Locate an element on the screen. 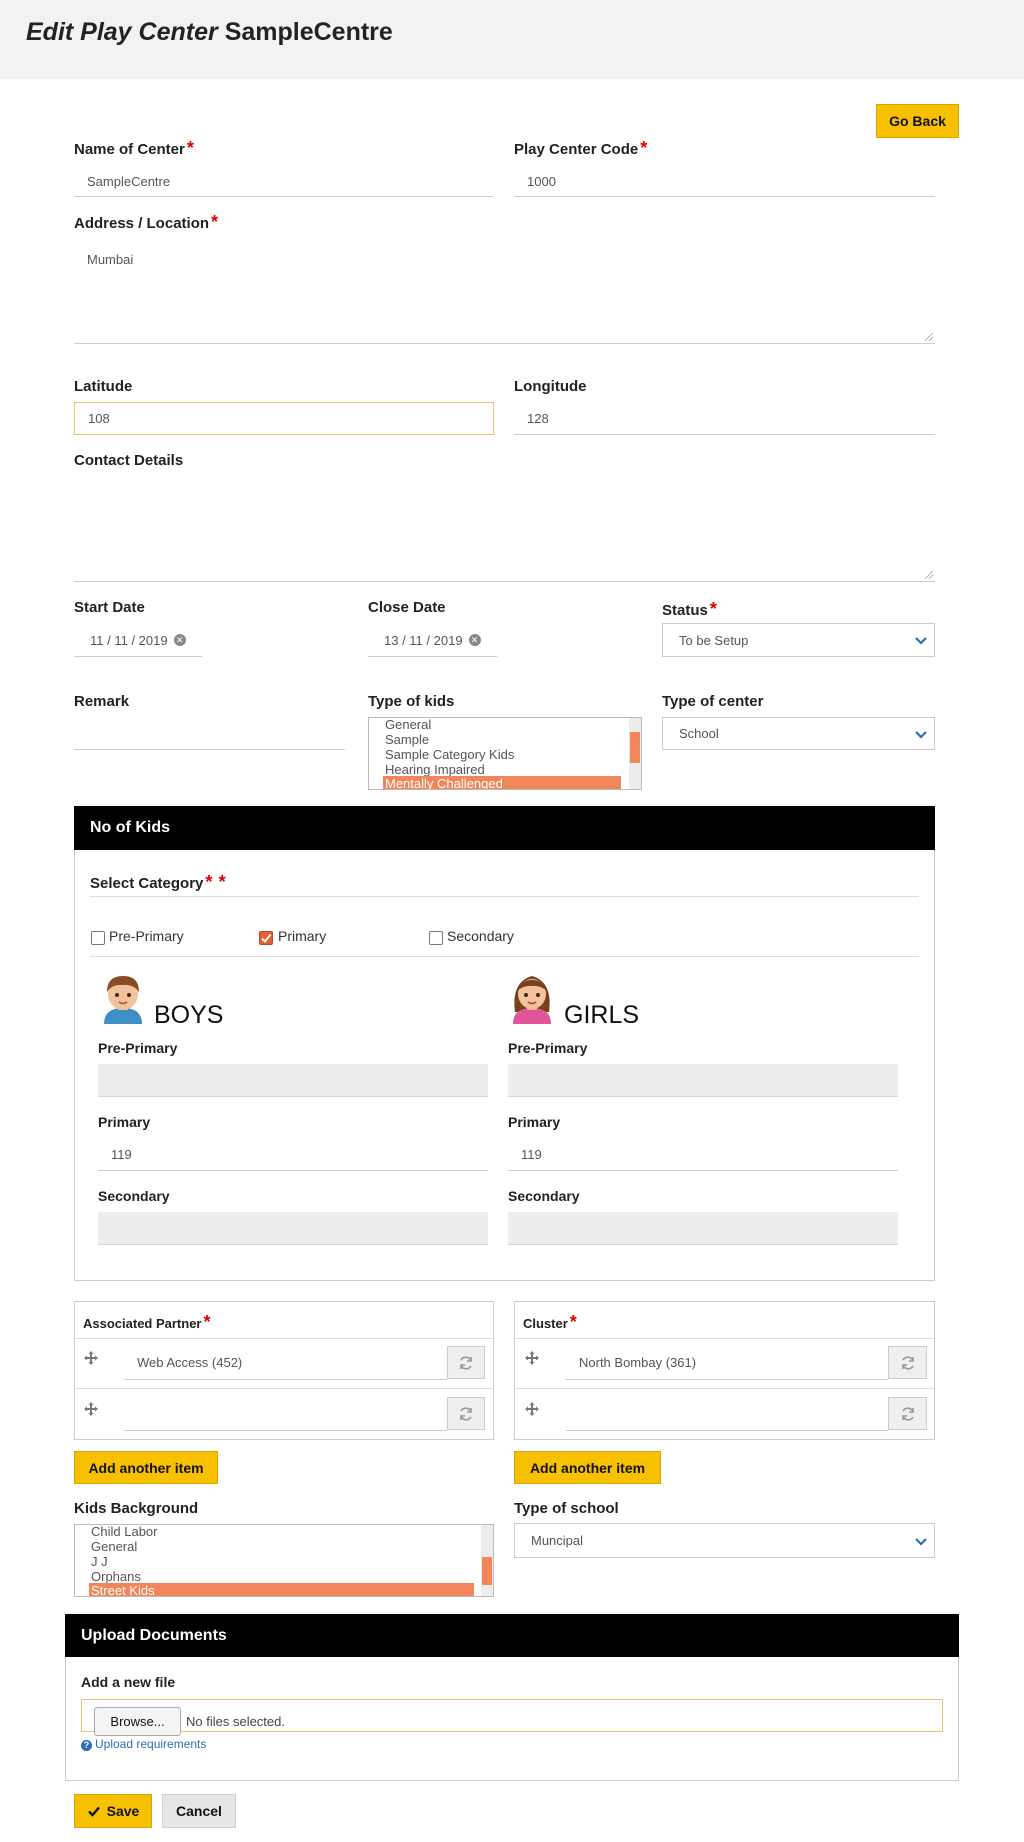 The height and width of the screenshot is (1842, 1024). girls-secondary-label: Secondary is located at coordinates (544, 1196).